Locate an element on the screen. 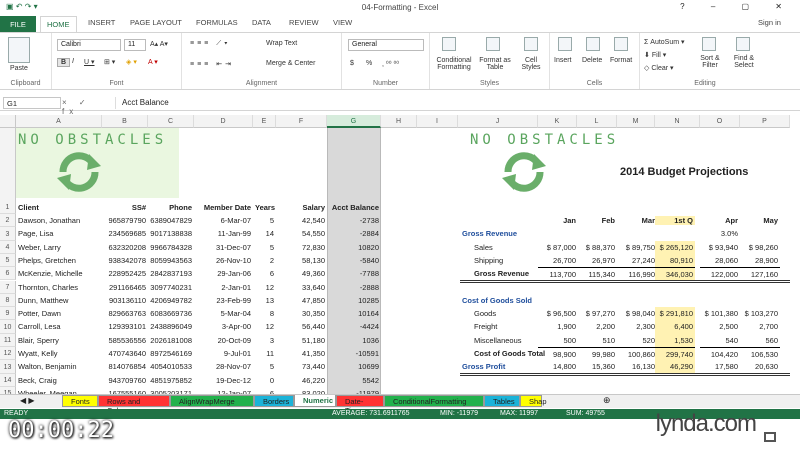 Image resolution: width=800 pixels, height=450 pixels. column-header-l: L is located at coordinates (597, 121).